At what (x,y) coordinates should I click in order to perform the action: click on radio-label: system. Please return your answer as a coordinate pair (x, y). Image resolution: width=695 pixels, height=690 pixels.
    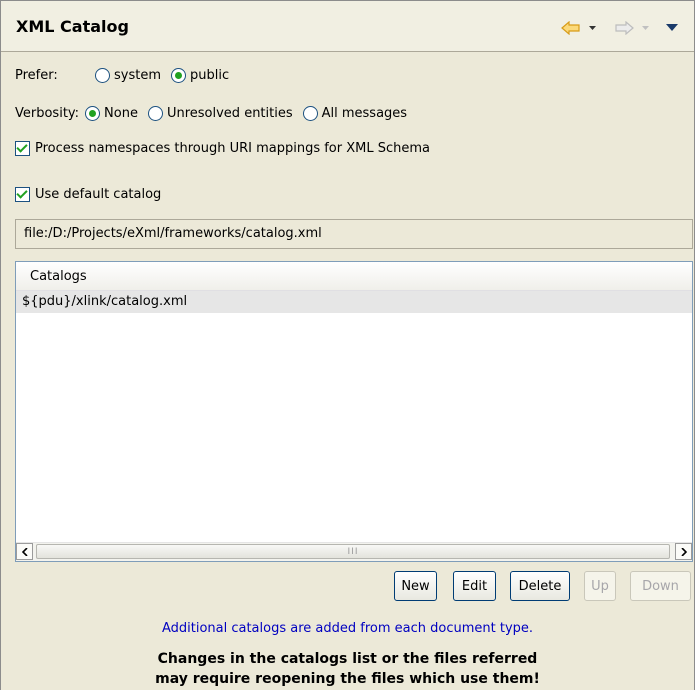
    Looking at the image, I should click on (137, 75).